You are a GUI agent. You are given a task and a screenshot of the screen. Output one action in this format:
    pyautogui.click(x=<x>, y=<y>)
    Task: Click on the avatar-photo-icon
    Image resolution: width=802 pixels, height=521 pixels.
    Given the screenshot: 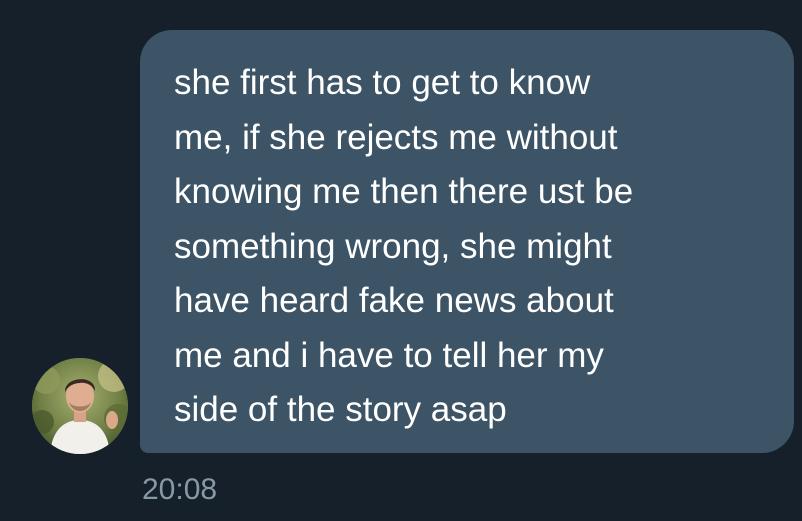 What is the action you would take?
    pyautogui.click(x=80, y=406)
    